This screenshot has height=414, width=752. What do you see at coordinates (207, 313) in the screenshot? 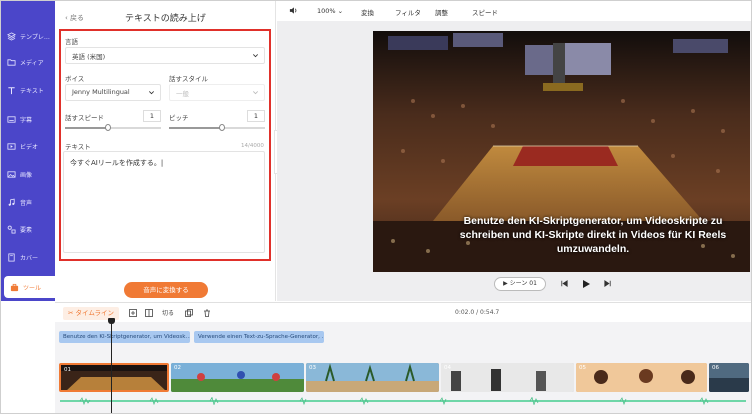
I see `delete-icon` at bounding box center [207, 313].